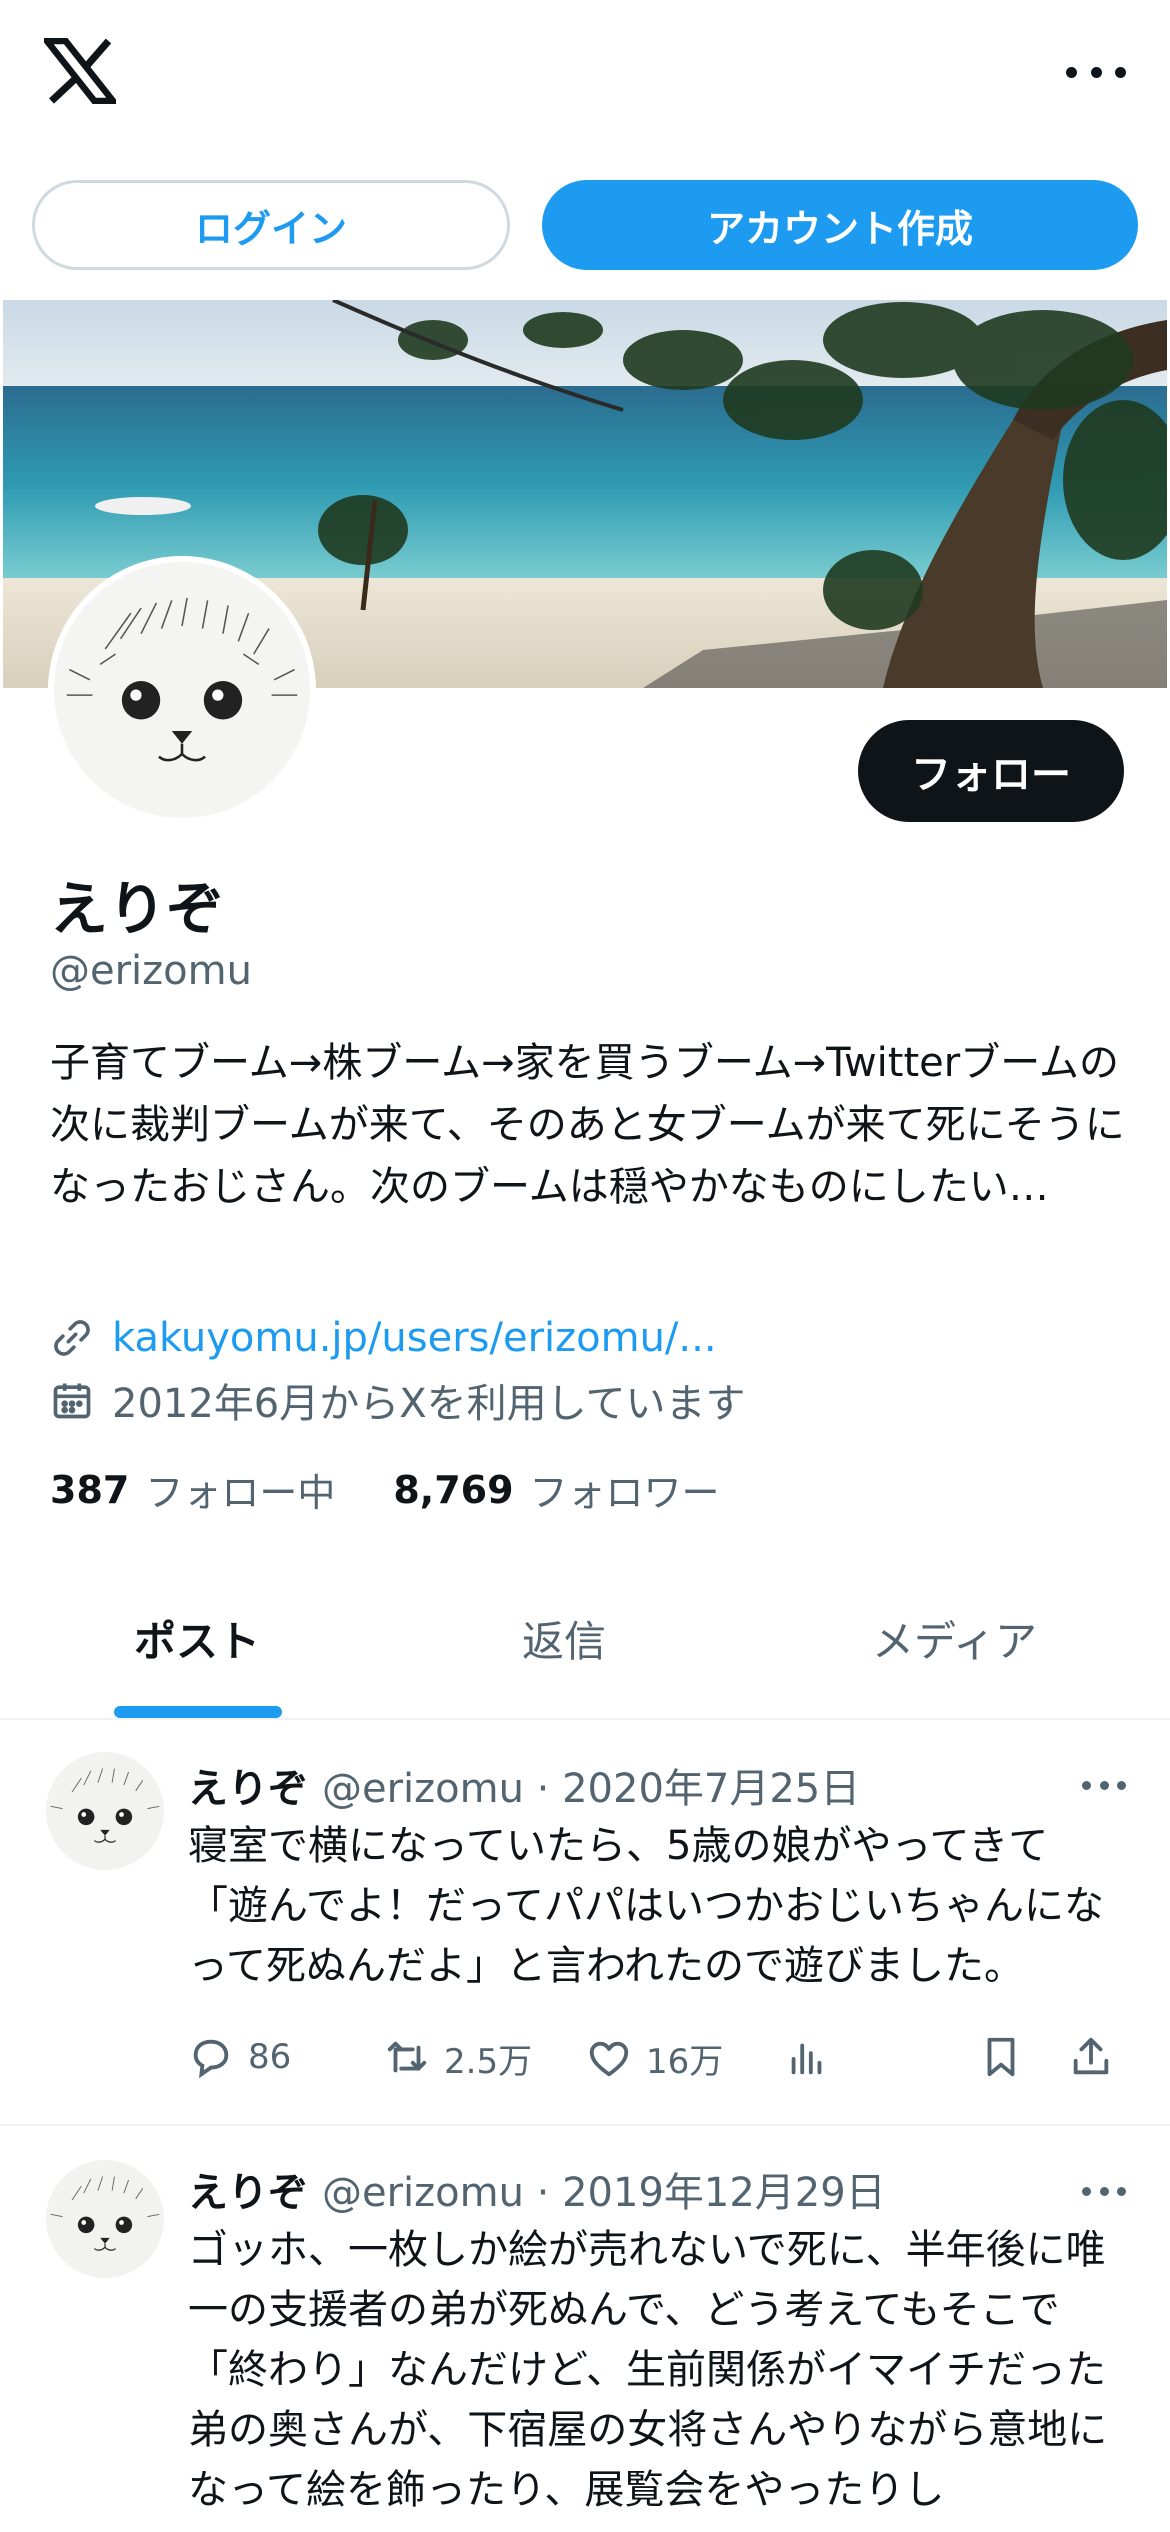  I want to click on post-header: えりぞ @erizomu · 2019年12月29日, so click(537, 2189).